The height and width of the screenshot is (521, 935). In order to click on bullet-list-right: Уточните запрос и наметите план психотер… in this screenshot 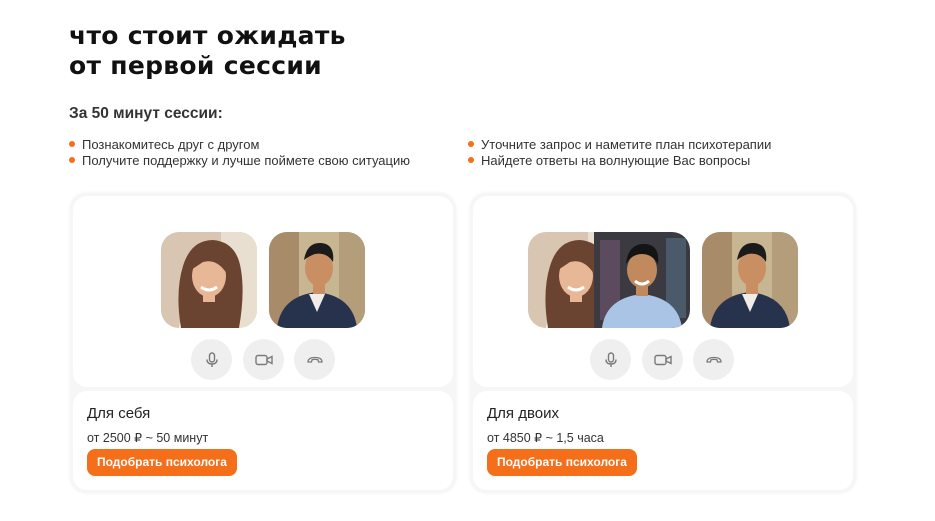, I will do `click(619, 152)`.